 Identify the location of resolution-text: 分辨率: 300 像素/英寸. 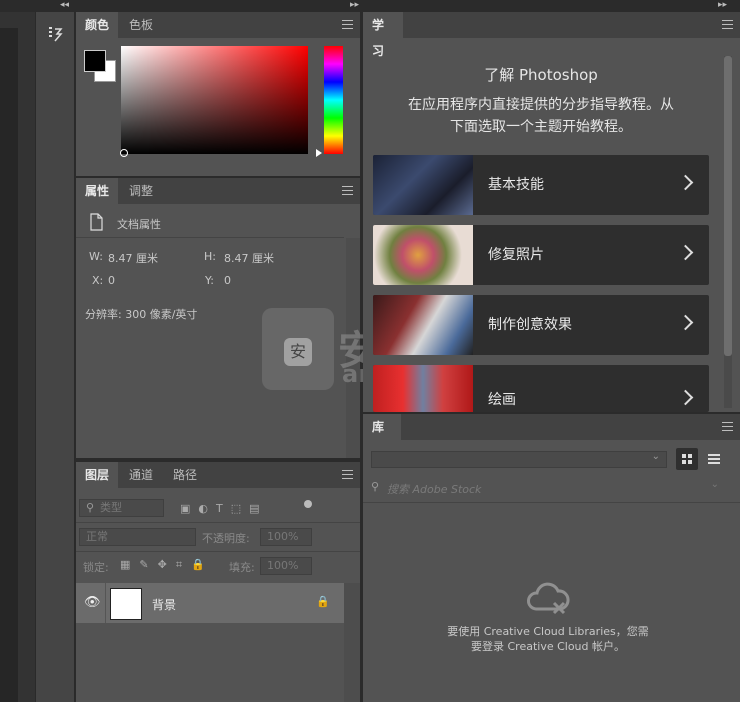
(141, 314).